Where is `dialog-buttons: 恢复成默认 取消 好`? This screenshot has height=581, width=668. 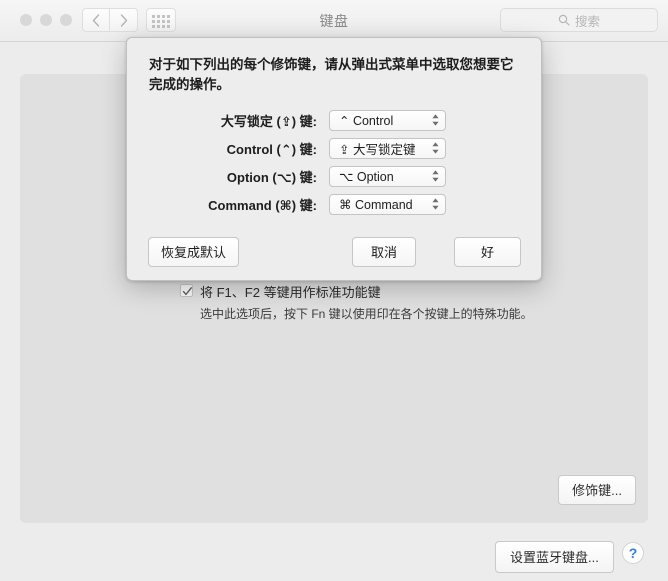 dialog-buttons: 恢复成默认 取消 好 is located at coordinates (335, 252).